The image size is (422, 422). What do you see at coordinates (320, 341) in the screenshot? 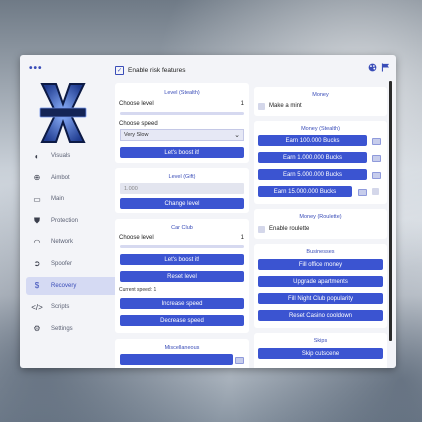
I see `card-title: Skips` at bounding box center [320, 341].